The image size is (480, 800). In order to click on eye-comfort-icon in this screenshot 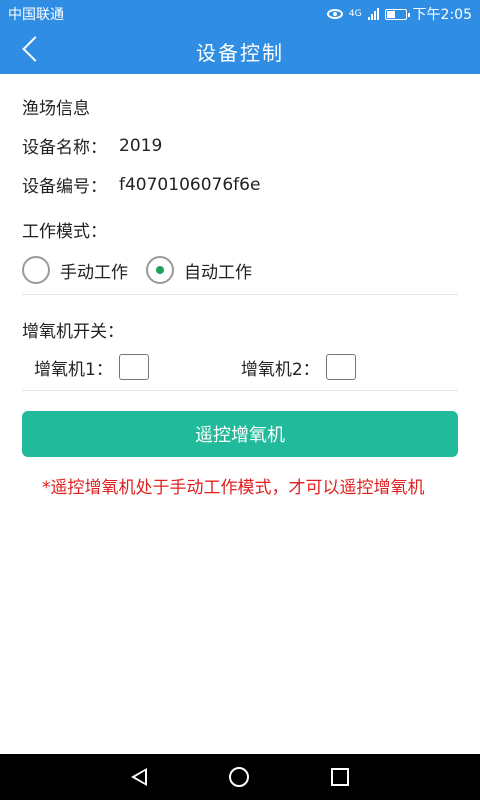, I will do `click(334, 14)`.